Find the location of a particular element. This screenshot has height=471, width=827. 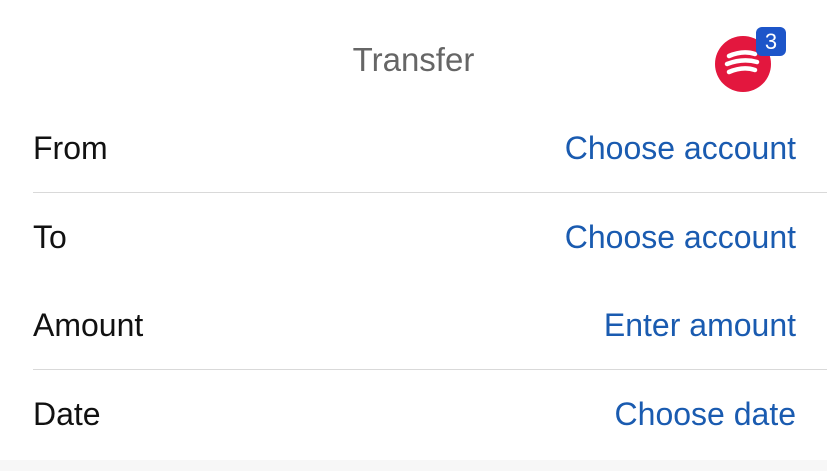

to-label: To is located at coordinates (50, 237).